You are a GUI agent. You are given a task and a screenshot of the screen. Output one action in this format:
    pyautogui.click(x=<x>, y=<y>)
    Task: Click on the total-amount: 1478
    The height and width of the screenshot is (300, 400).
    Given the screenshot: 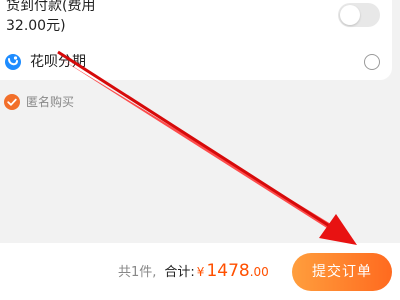 What is the action you would take?
    pyautogui.click(x=228, y=271)
    